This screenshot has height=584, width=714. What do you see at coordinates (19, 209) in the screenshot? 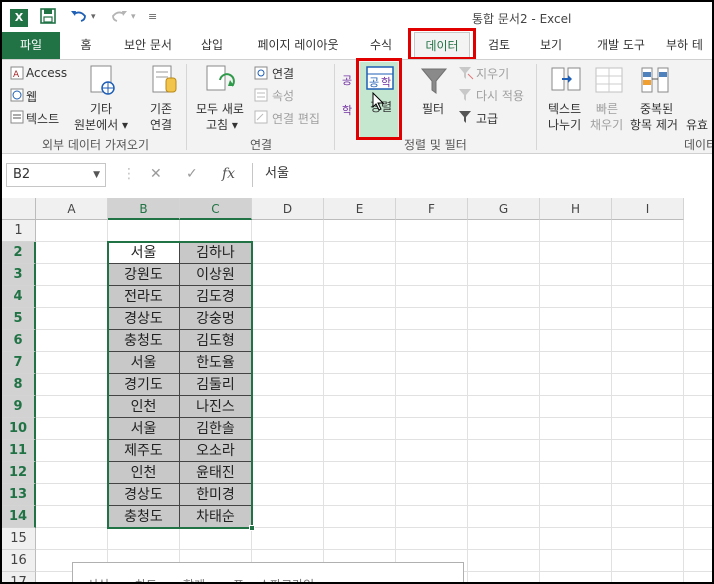
I see `select-all-corner` at bounding box center [19, 209].